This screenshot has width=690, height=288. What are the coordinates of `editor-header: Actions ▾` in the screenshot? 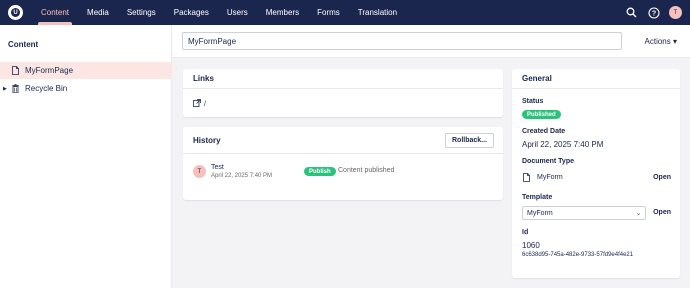 It's located at (431, 41).